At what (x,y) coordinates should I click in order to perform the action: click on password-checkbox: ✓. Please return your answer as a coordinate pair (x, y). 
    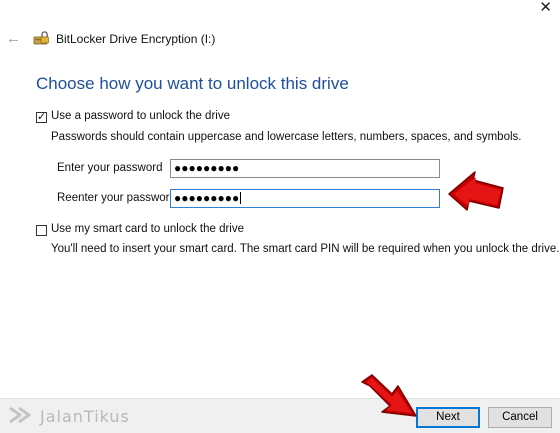
    Looking at the image, I should click on (41, 117).